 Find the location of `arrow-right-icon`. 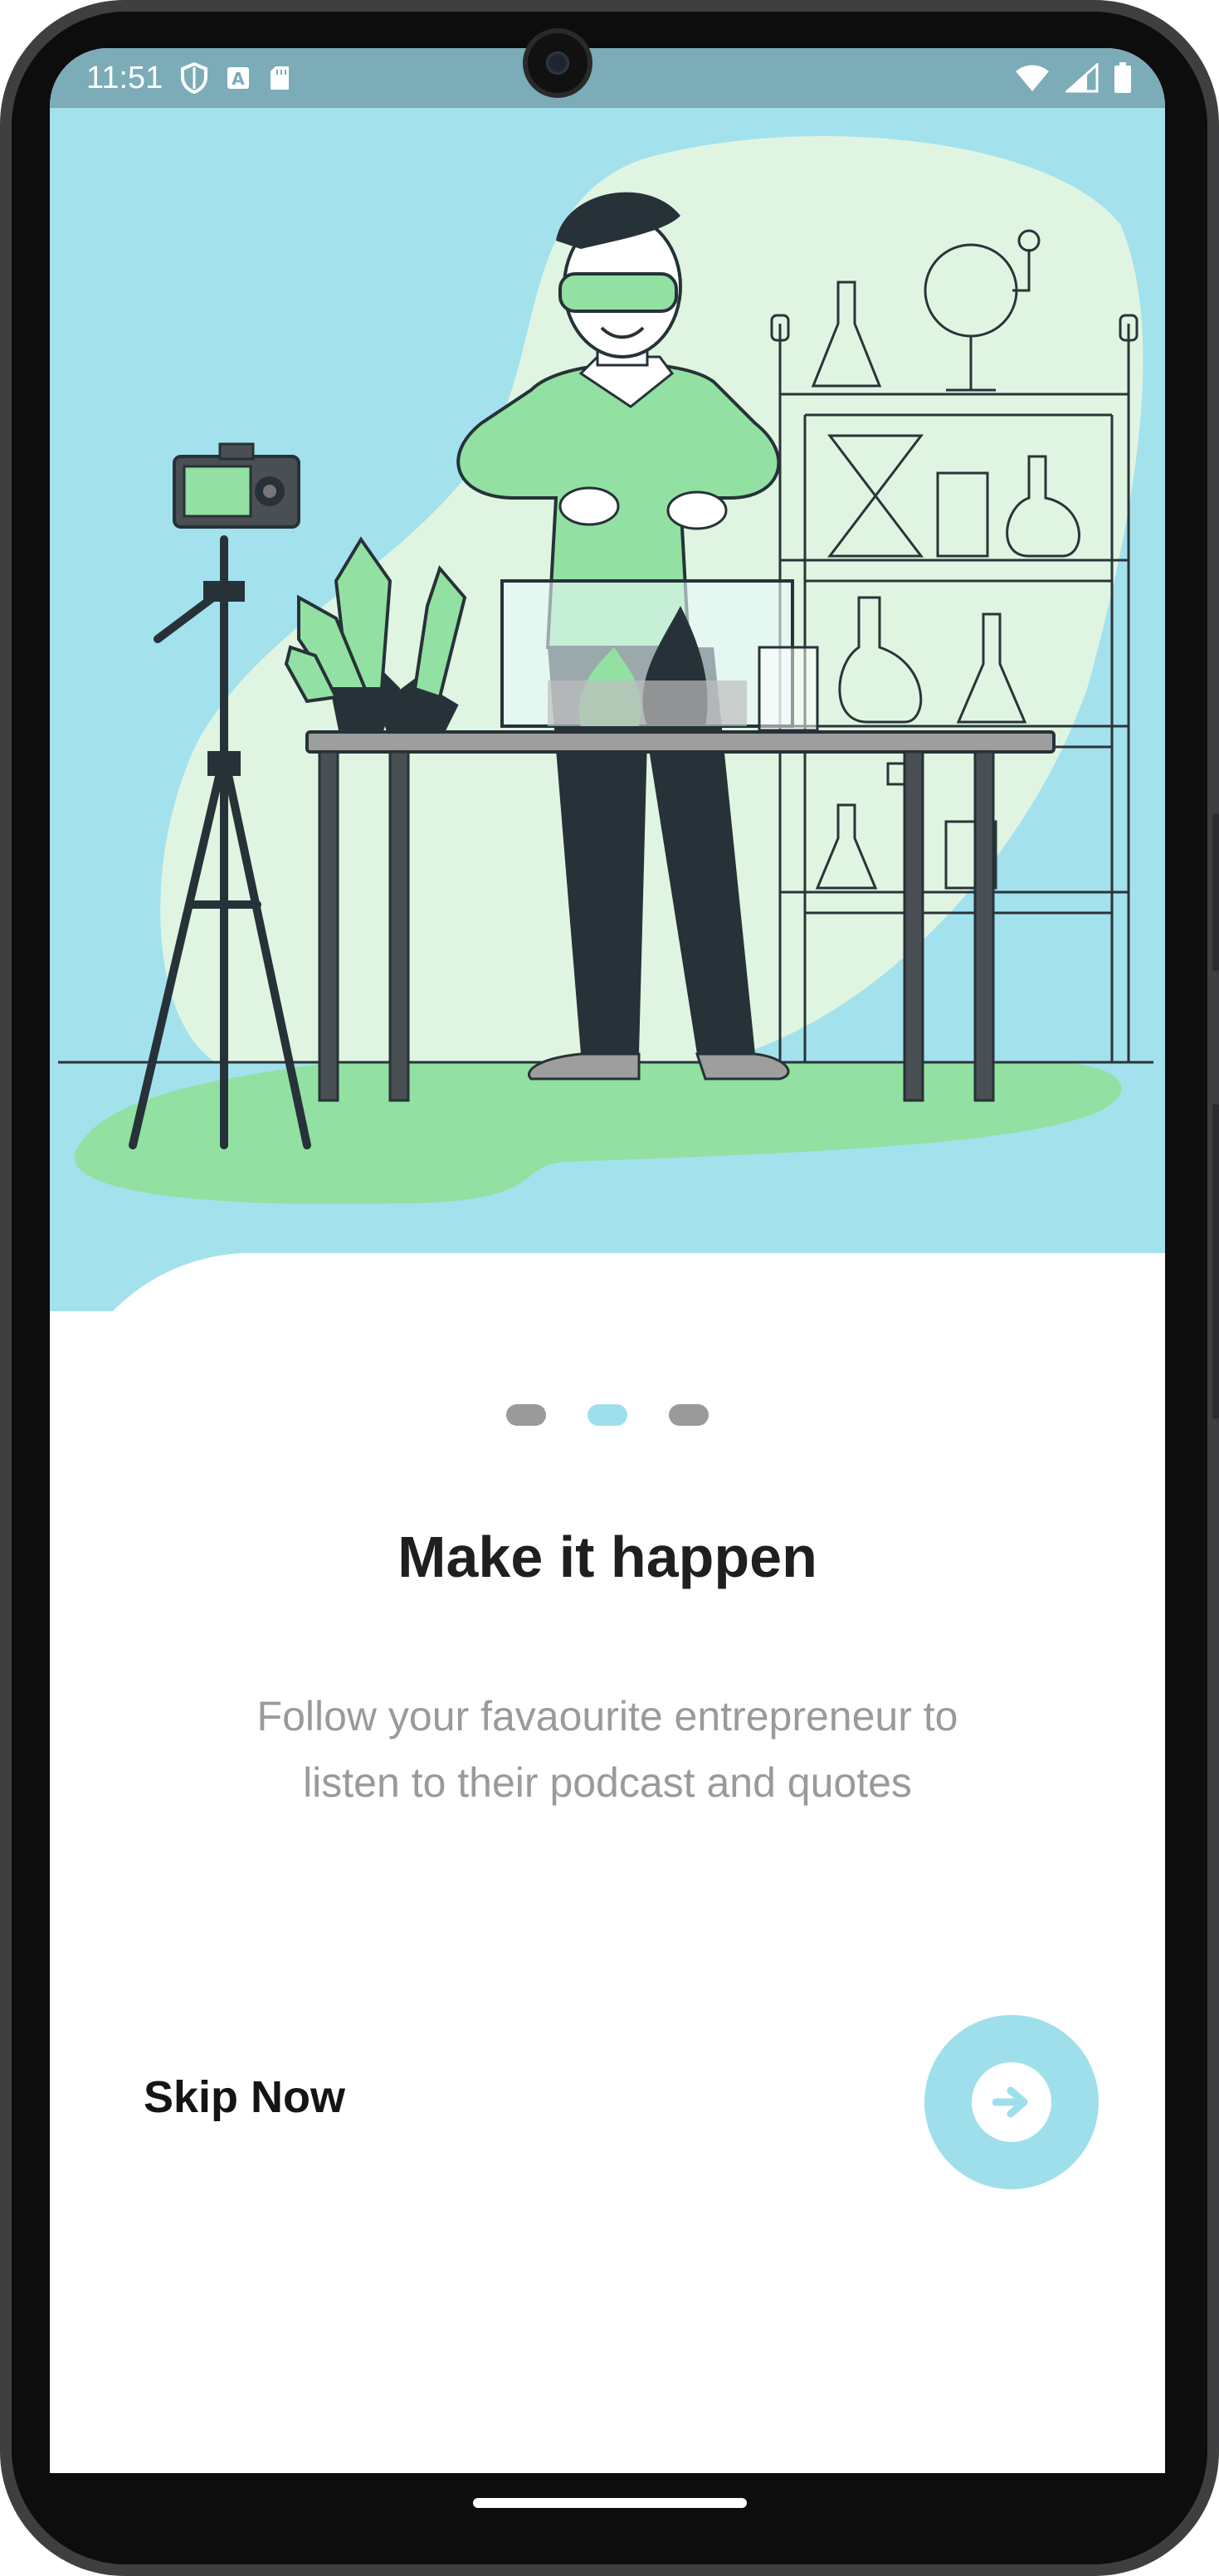

arrow-right-icon is located at coordinates (1010, 2102).